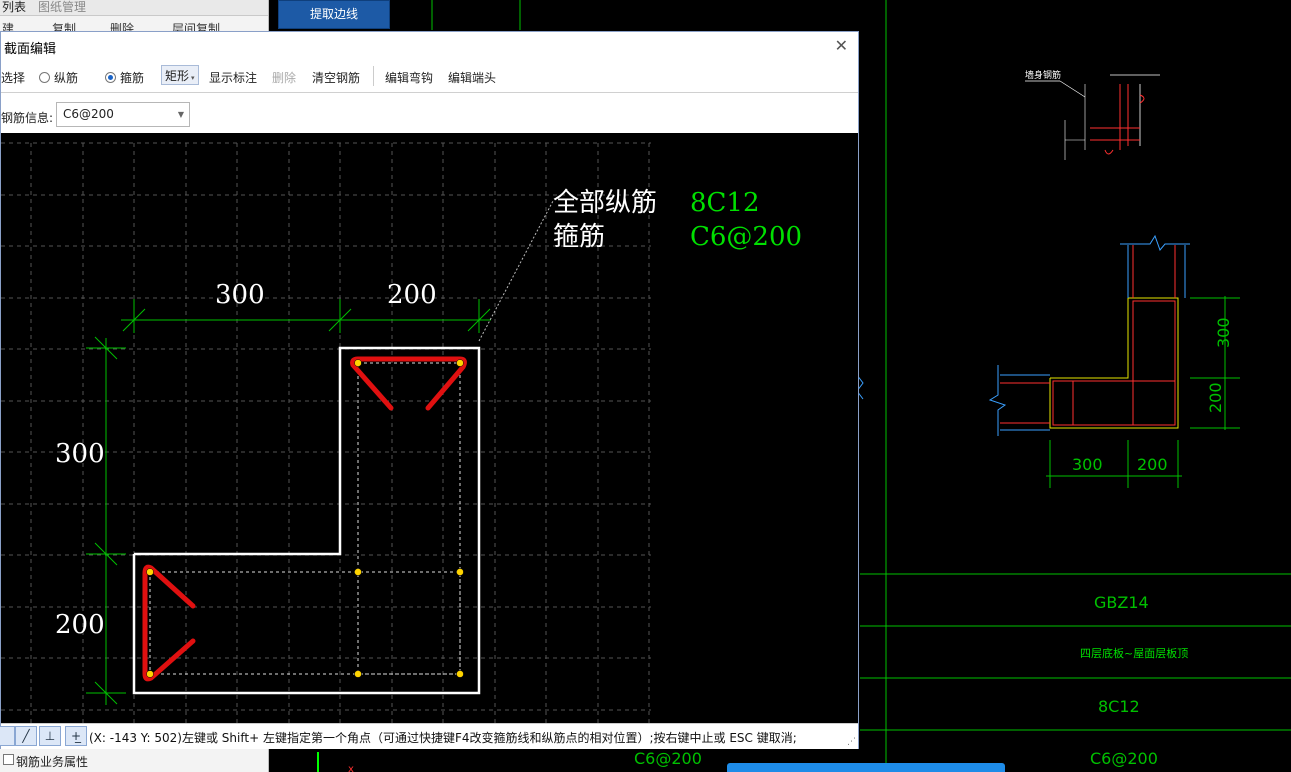 The image size is (1291, 772). I want to click on drawing-dim-v1: 300, so click(1223, 332).